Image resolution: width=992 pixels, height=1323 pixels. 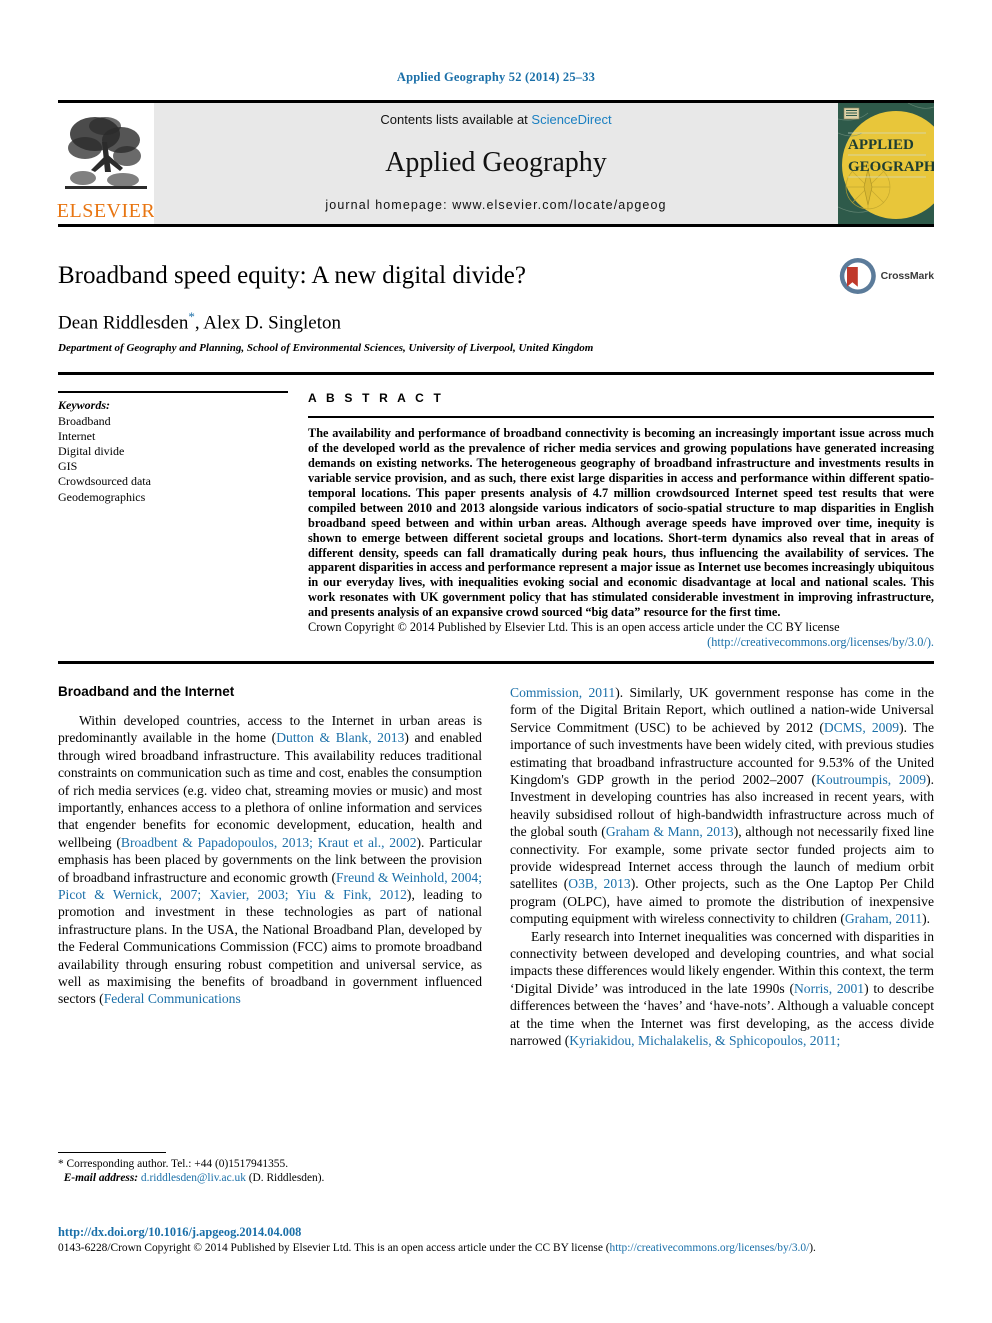 What do you see at coordinates (571, 119) in the screenshot?
I see `sciencedirect-link: ScienceDirect` at bounding box center [571, 119].